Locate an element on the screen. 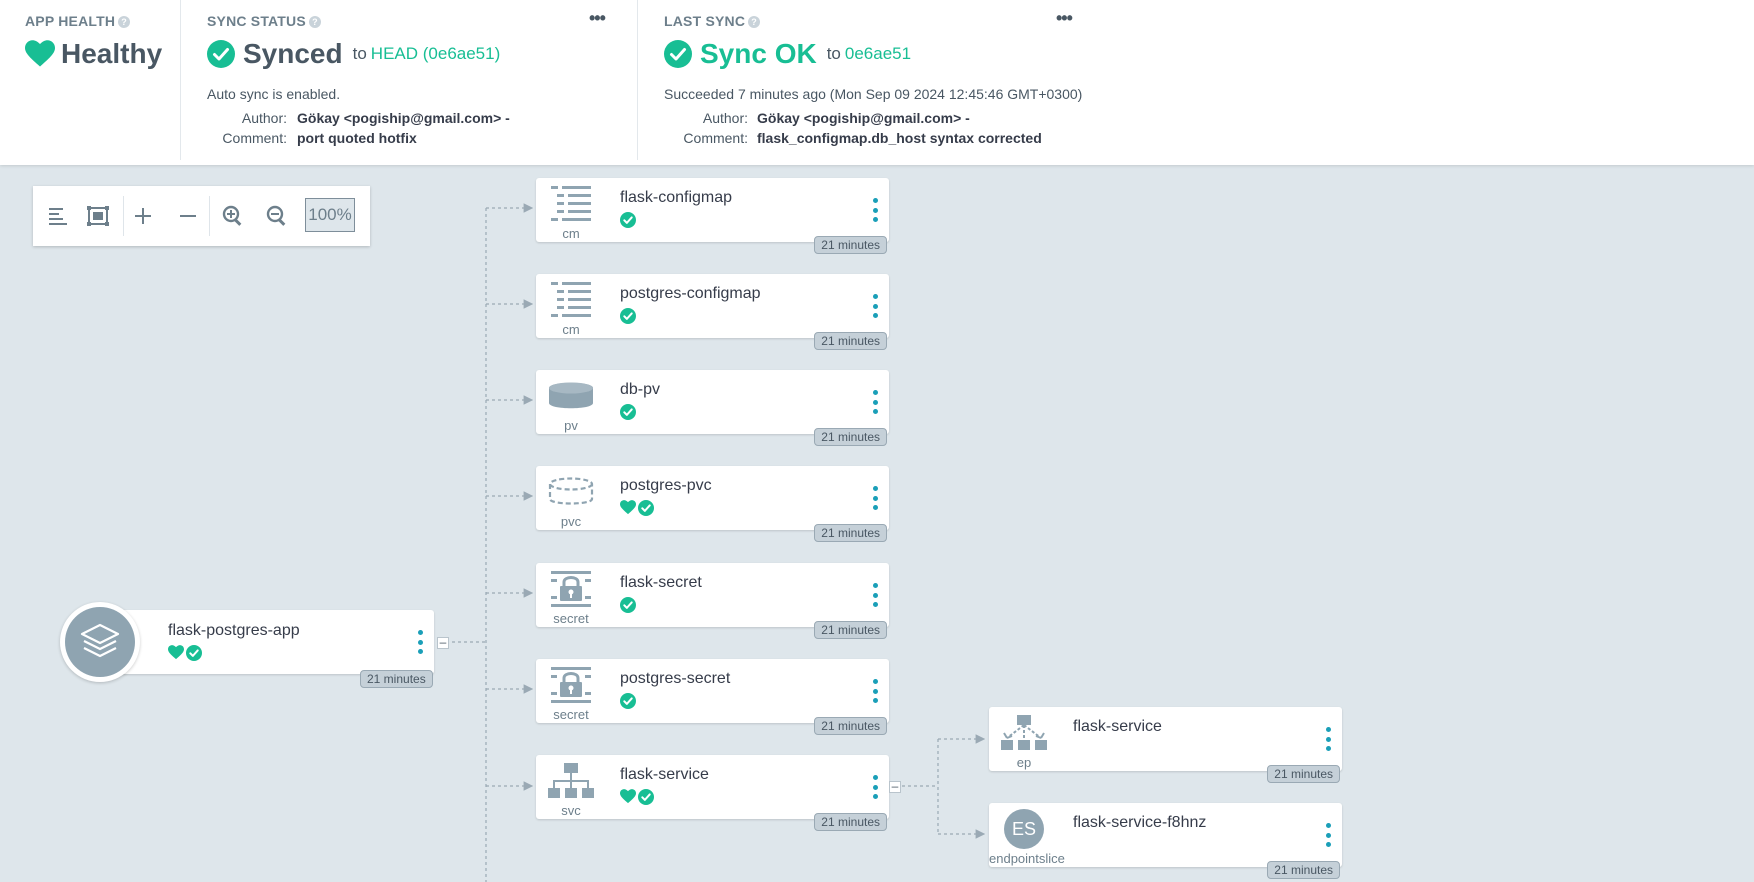 Image resolution: width=1754 pixels, height=882 pixels. expand-icon is located at coordinates (143, 216).